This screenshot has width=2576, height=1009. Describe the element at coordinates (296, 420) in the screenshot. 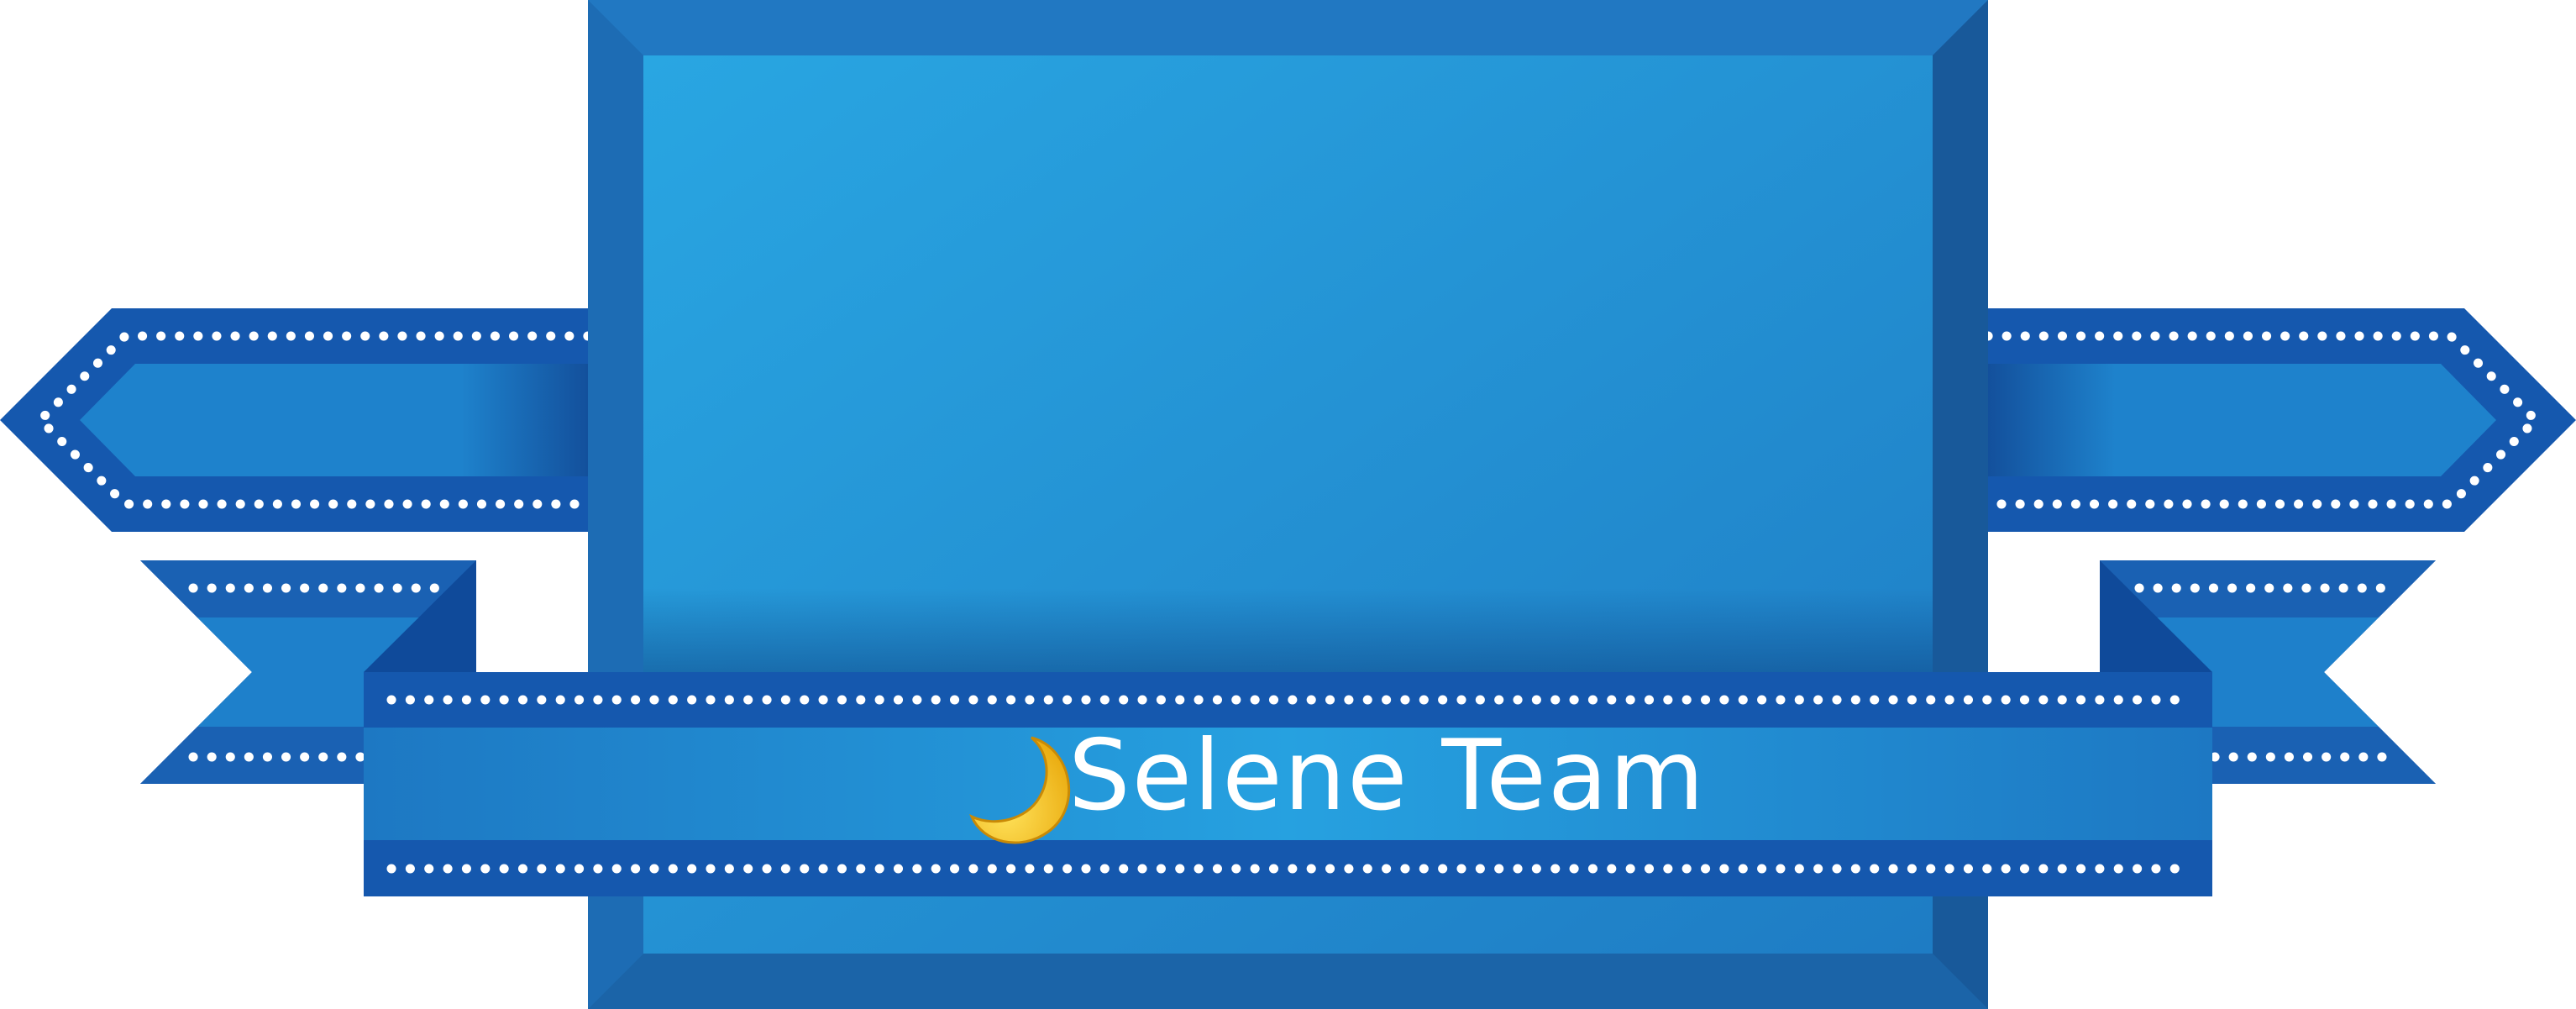

I see `left-upper-arm` at that location.